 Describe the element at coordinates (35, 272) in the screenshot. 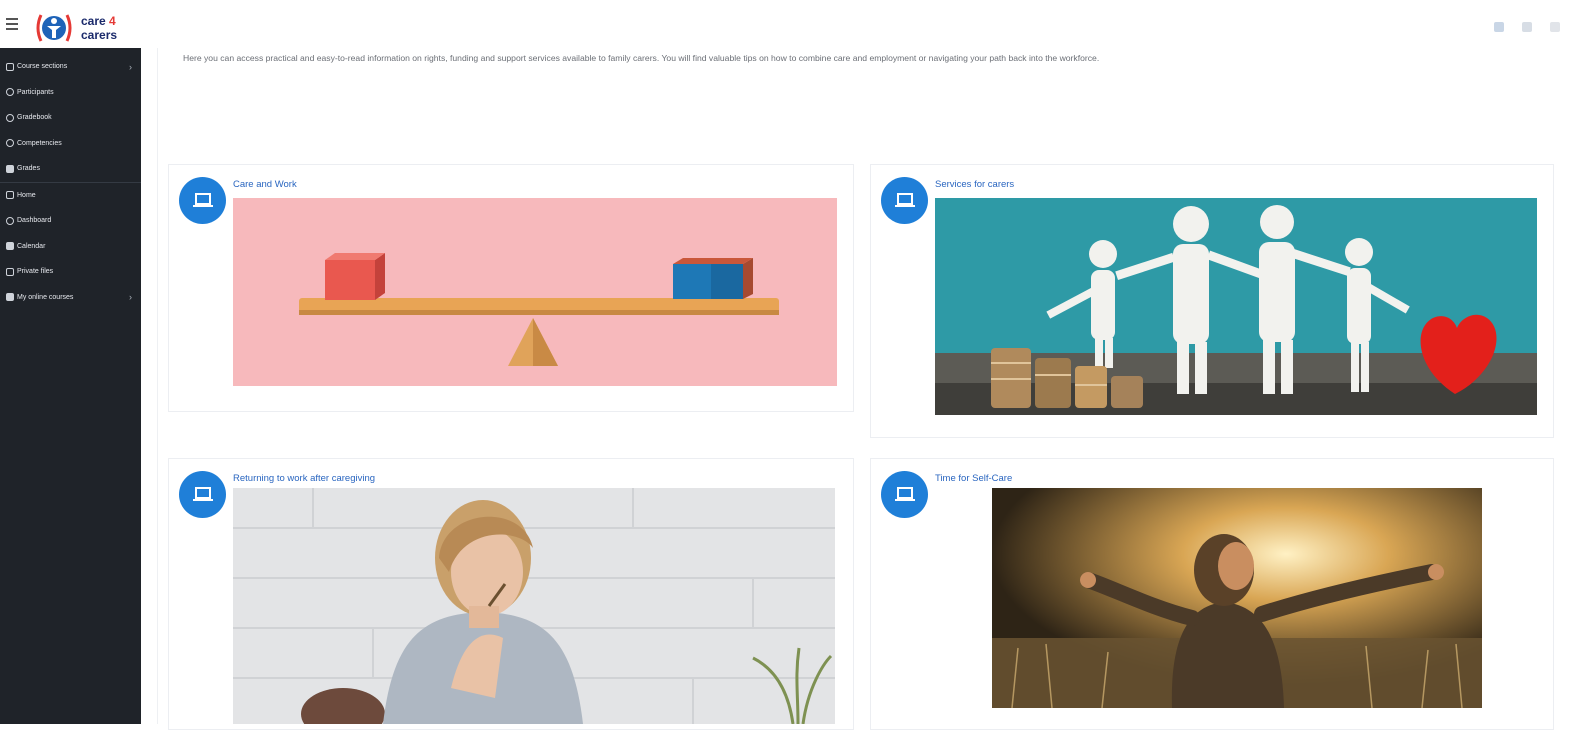

I see `sidebar-item-label: Private files` at that location.